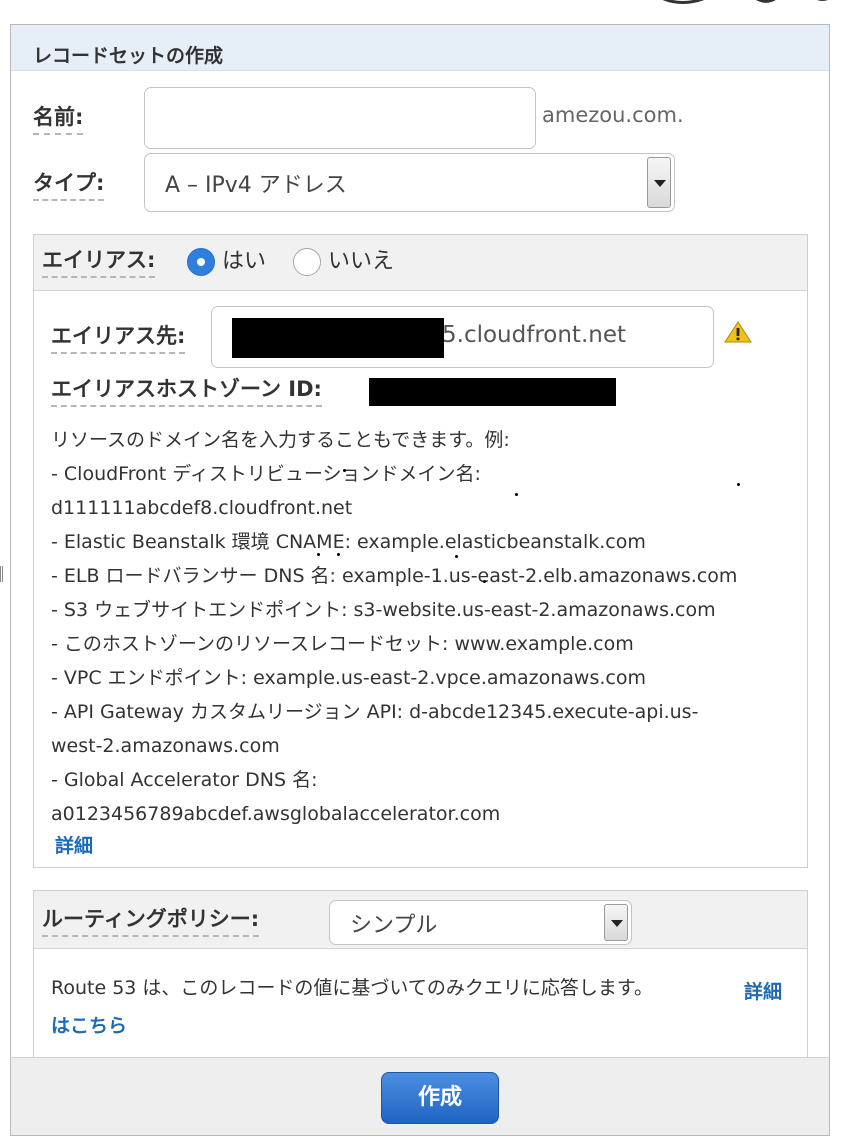 The width and height of the screenshot is (856, 1146). Describe the element at coordinates (201, 262) in the screenshot. I see `alias-yes-radio` at that location.